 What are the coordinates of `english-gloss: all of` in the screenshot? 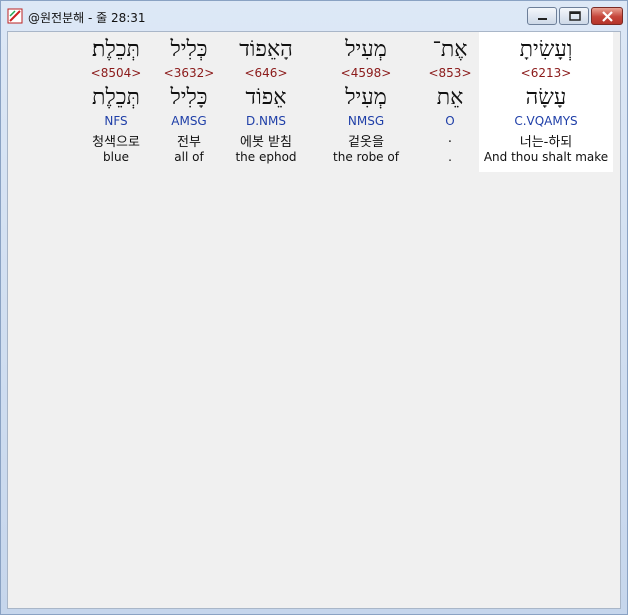 It's located at (189, 157).